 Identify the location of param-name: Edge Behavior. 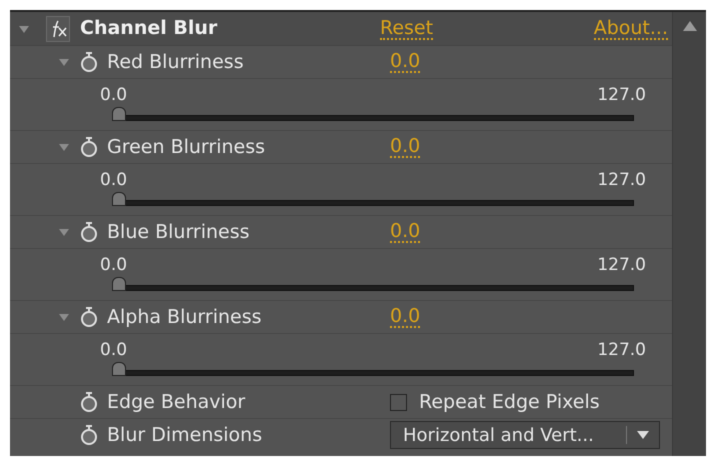
(176, 402).